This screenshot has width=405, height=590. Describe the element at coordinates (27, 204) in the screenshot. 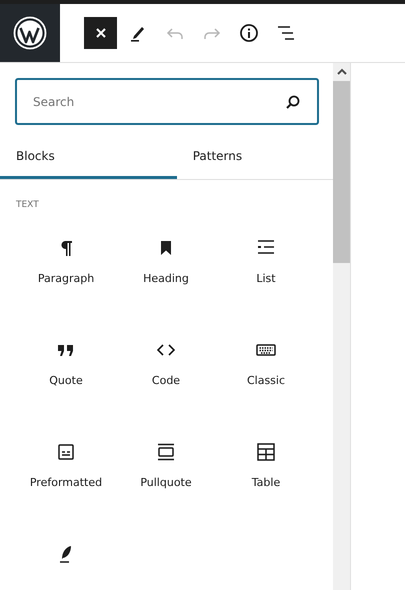

I see `category-heading: TEXT` at that location.